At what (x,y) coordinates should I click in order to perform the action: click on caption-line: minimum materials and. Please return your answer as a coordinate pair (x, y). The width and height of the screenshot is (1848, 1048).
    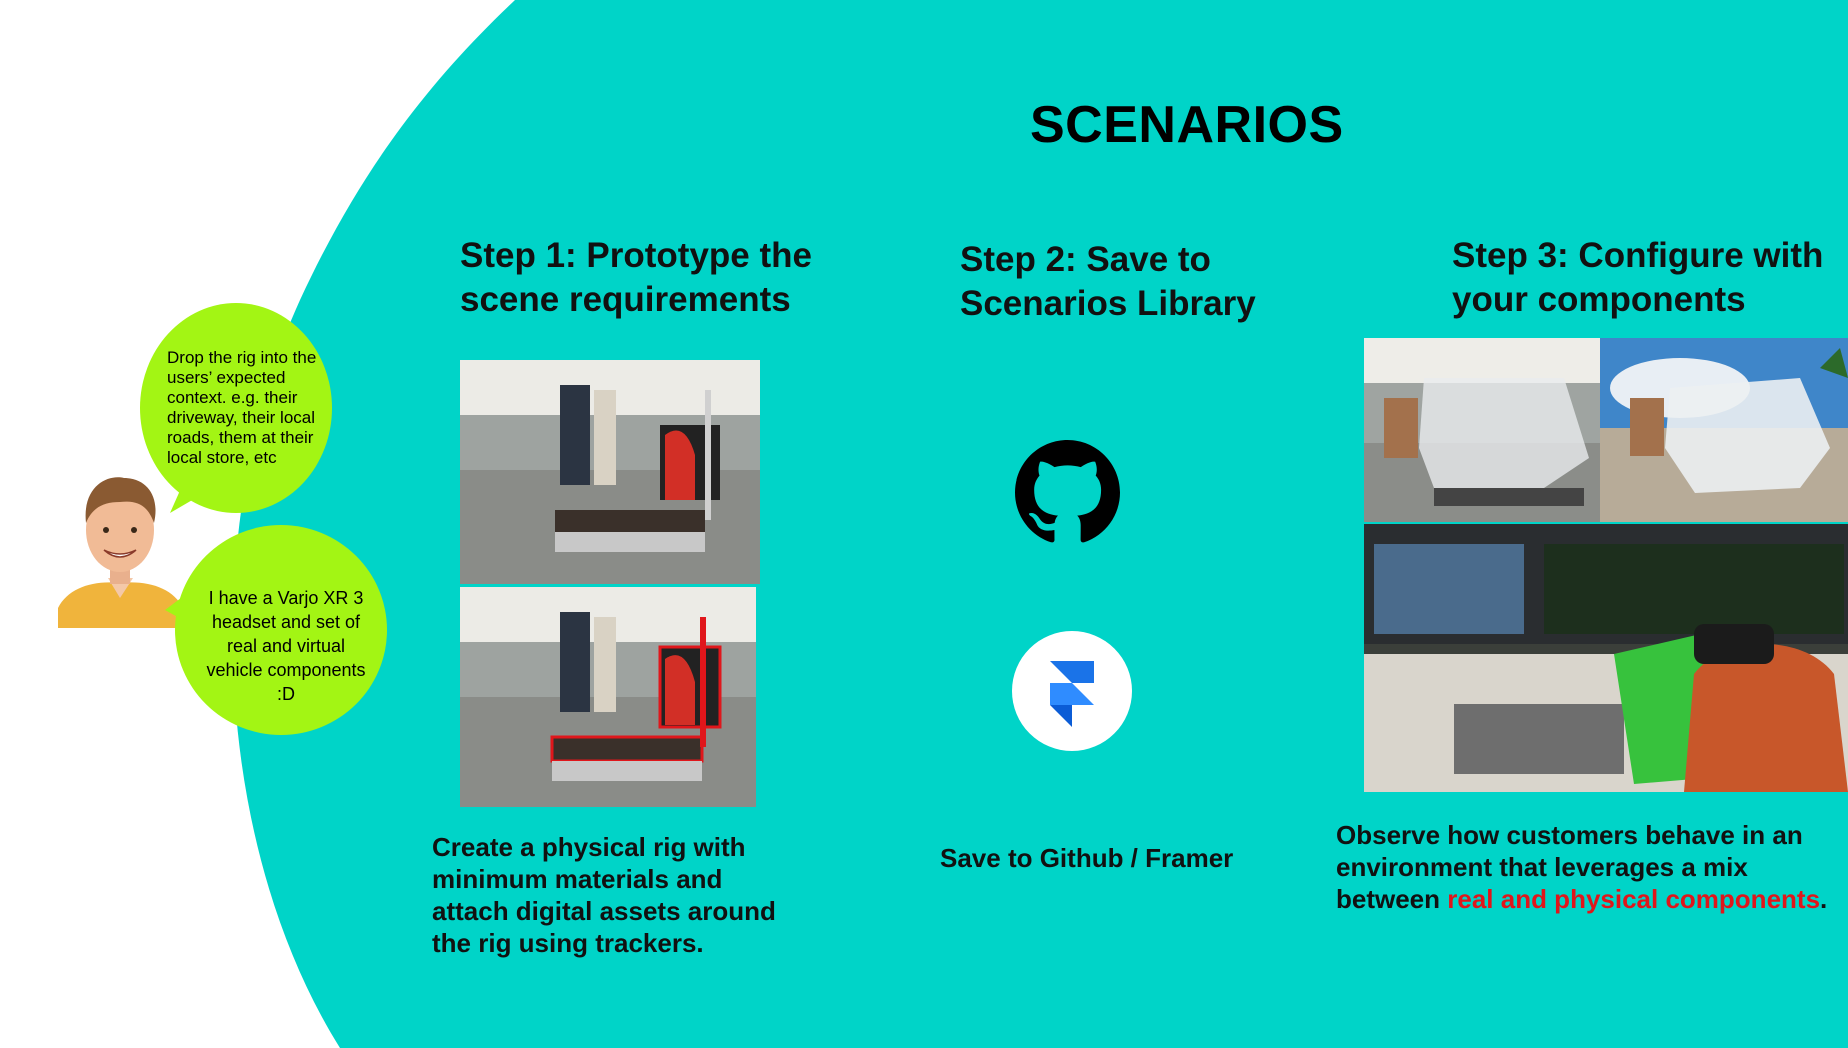
    Looking at the image, I should click on (577, 879).